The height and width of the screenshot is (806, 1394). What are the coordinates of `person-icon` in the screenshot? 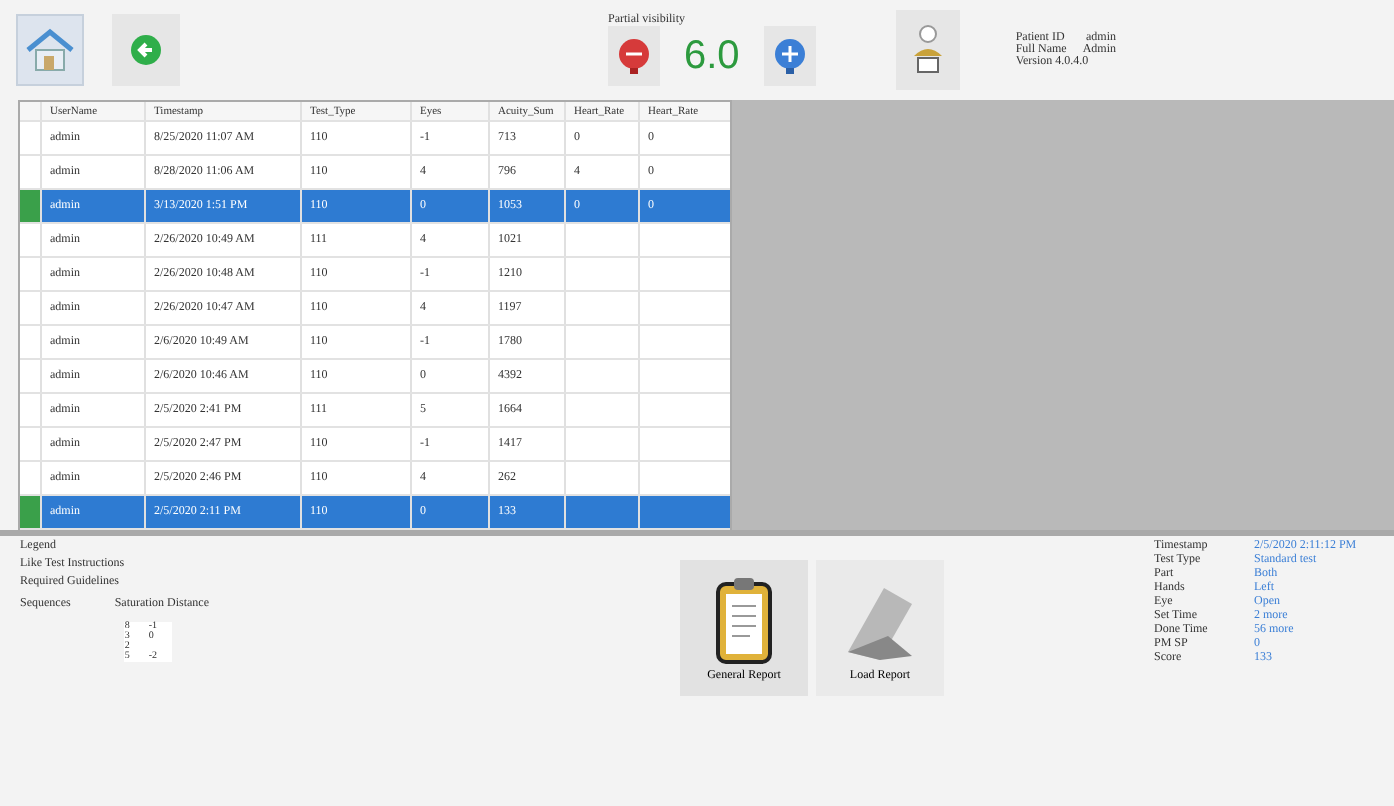 It's located at (927, 50).